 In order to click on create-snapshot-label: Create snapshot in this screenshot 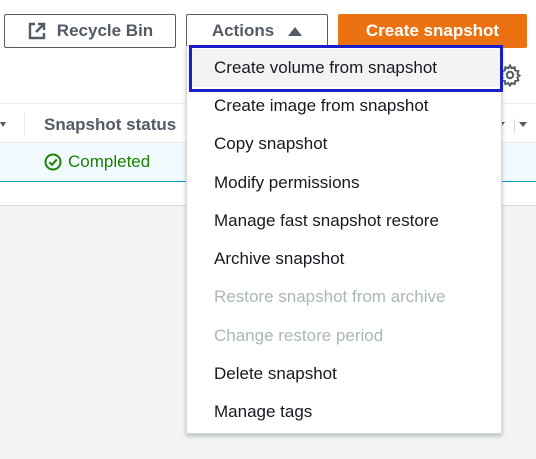, I will do `click(432, 30)`.